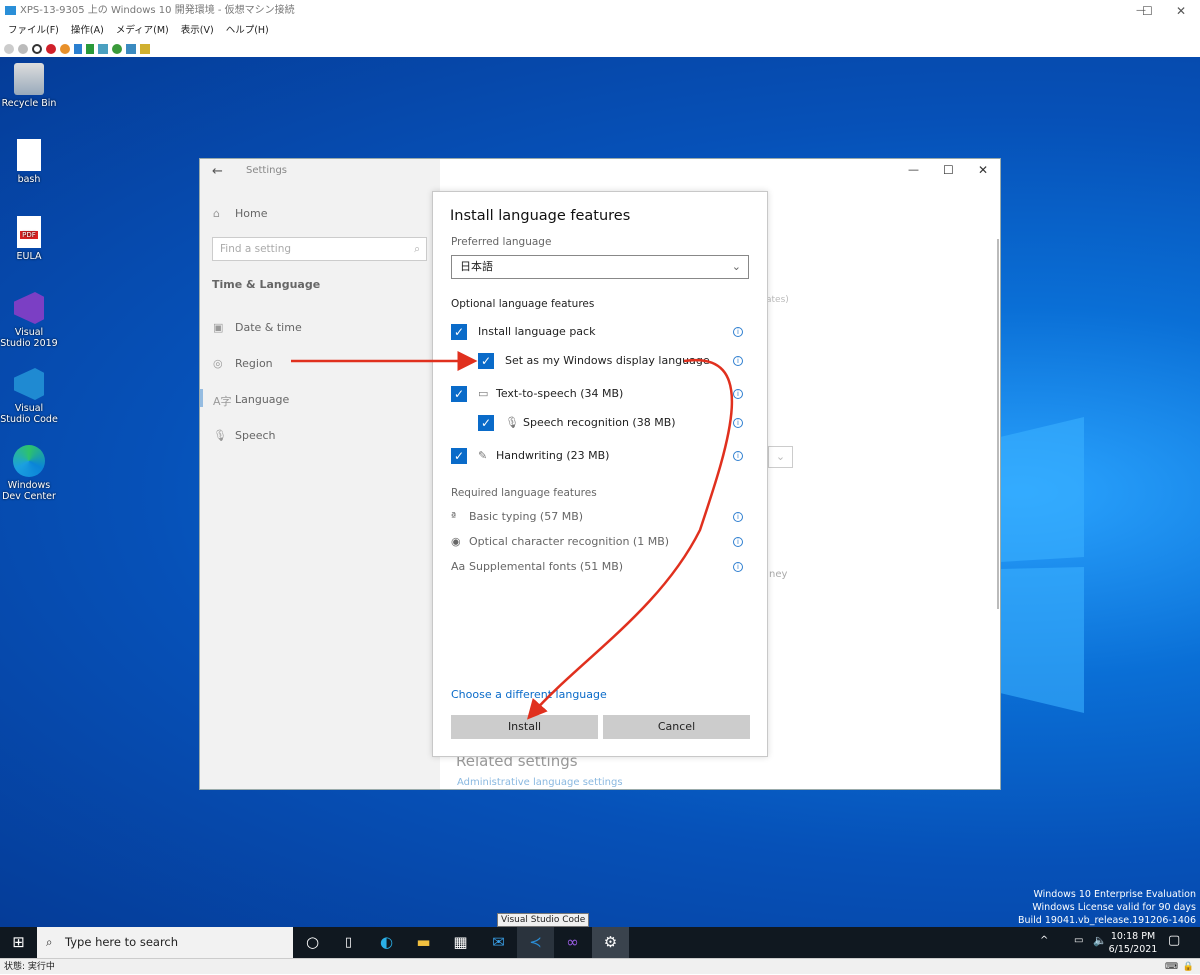 Image resolution: width=1200 pixels, height=975 pixels. What do you see at coordinates (348, 942) in the screenshot?
I see `task-view-icon: ▯` at bounding box center [348, 942].